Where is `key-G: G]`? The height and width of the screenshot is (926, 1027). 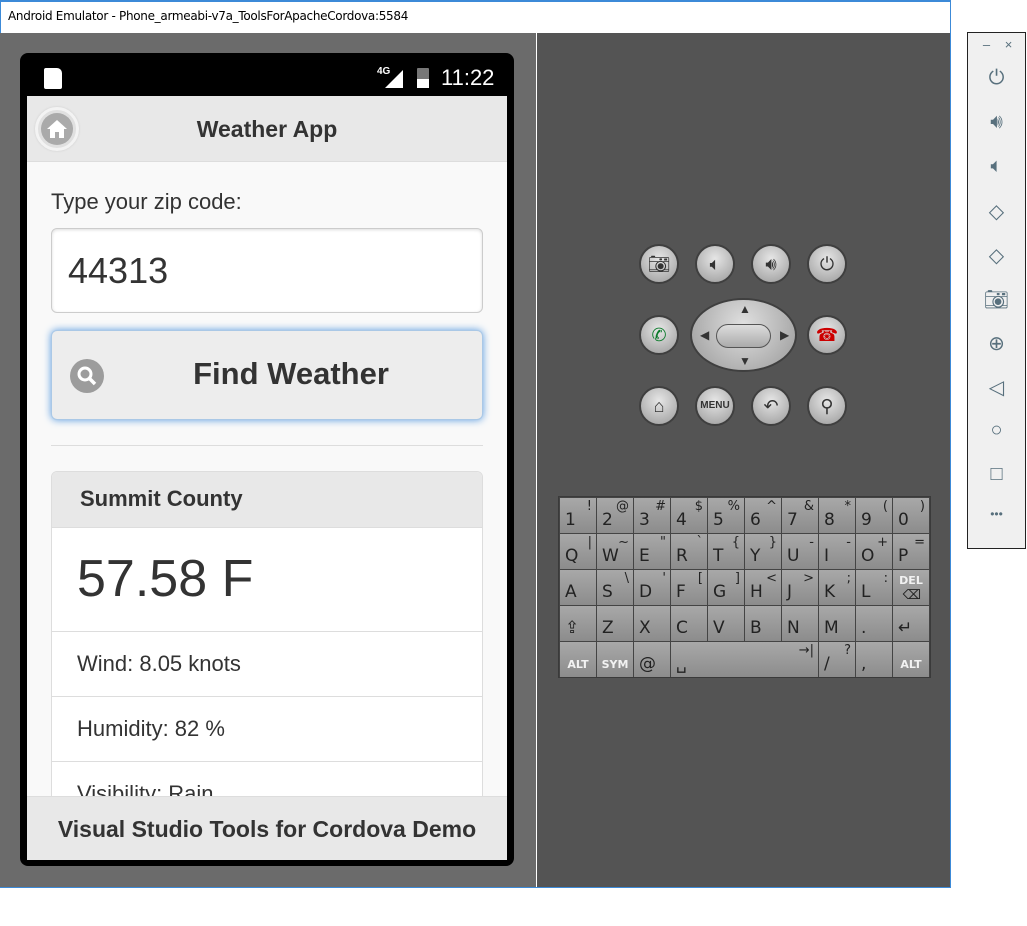 key-G: G] is located at coordinates (726, 587).